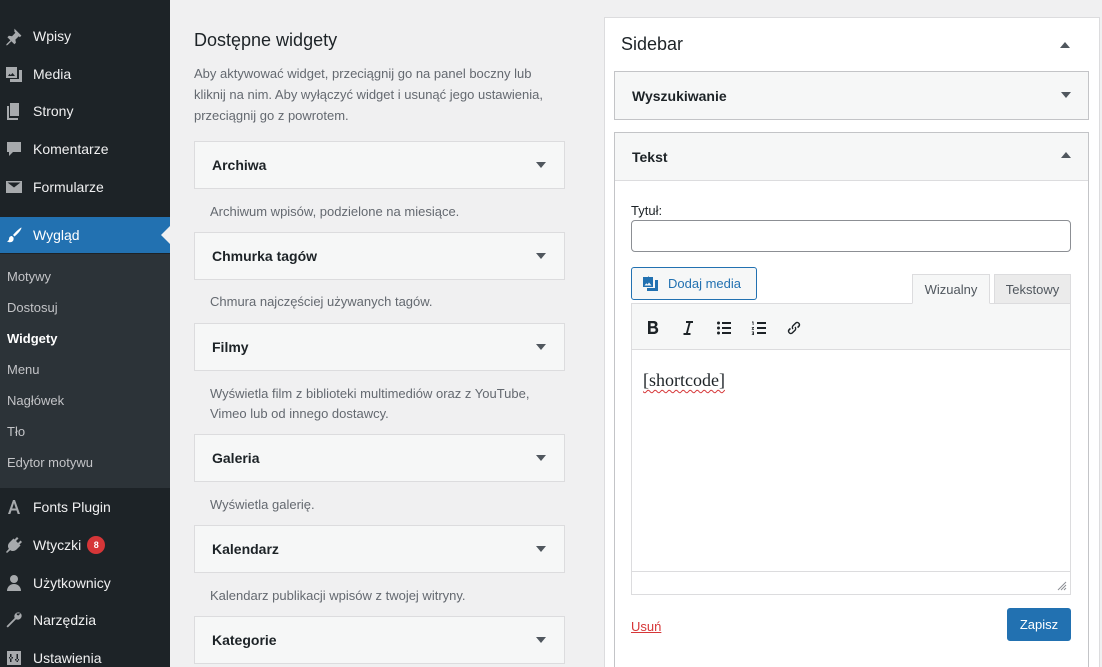 This screenshot has width=1102, height=667. I want to click on menu-item-label: Wtyczki, so click(57, 545).